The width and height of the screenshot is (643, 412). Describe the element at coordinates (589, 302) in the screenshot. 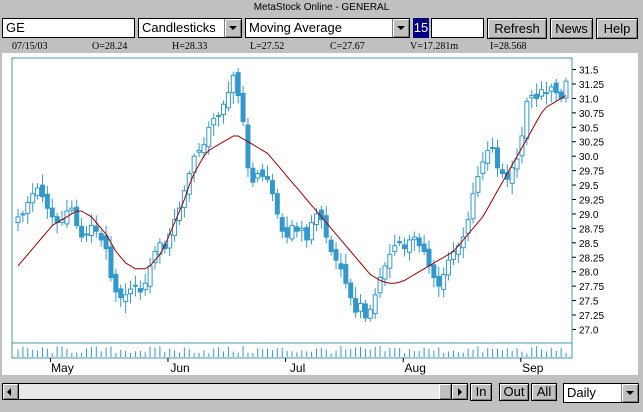

I see `y-tick-label: 27.5` at that location.